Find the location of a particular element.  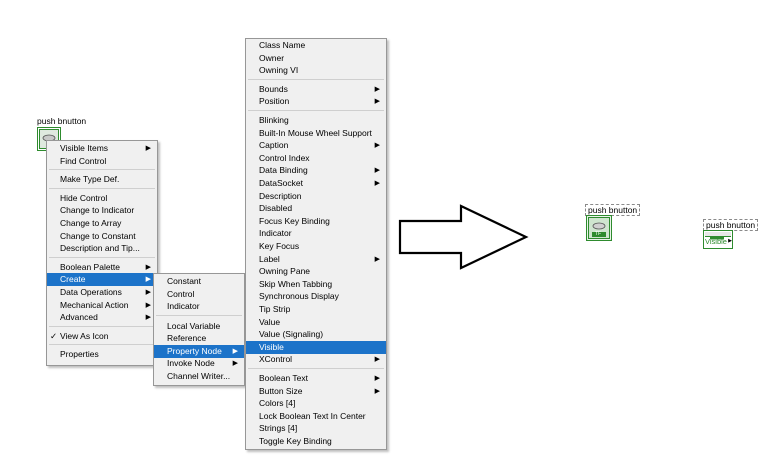

context-menu-item-hide-control: Hide Control is located at coordinates (102, 198).